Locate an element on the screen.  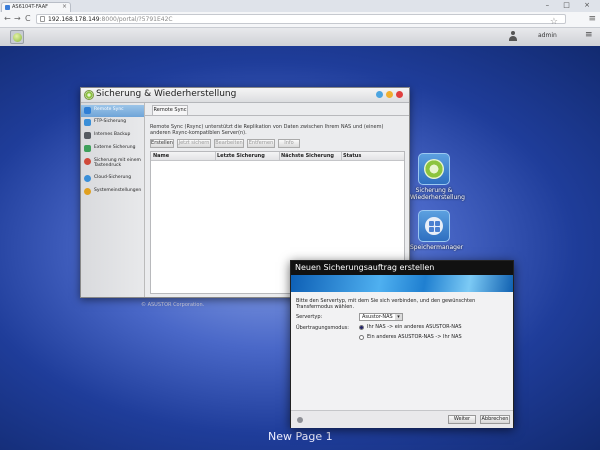
server-type-value: Asustor-NAS is located at coordinates (377, 317).